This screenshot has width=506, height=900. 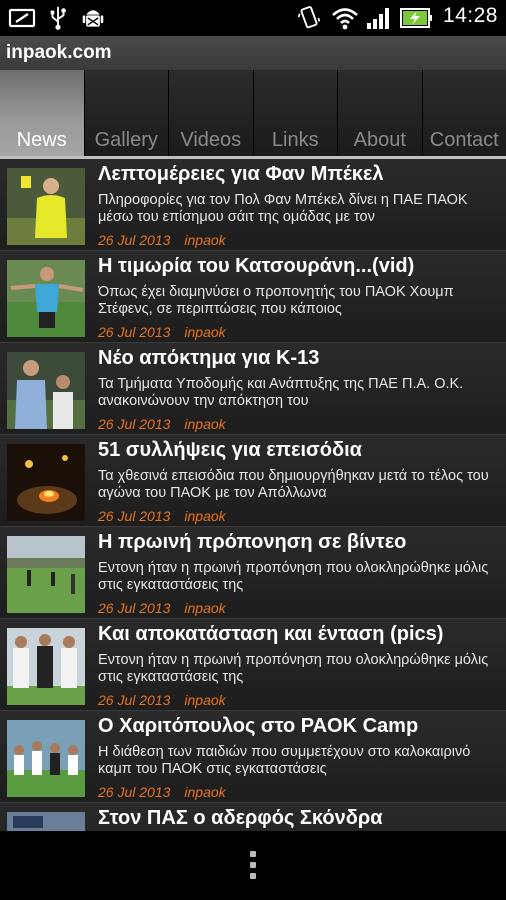 What do you see at coordinates (256, 266) in the screenshot?
I see `article-title: Η τιμωρία του Κατσουράνη...(vid)` at bounding box center [256, 266].